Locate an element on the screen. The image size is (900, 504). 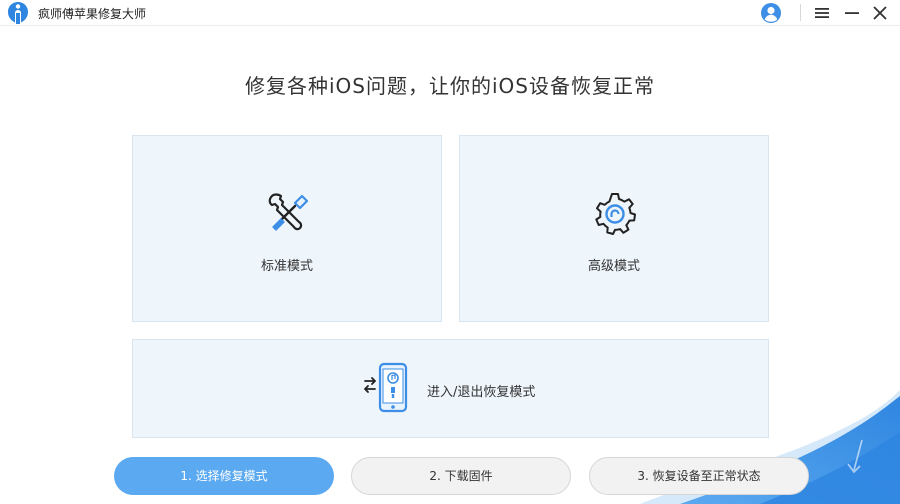
title-bar: 疯师傅苹果修复大师 is located at coordinates (450, 13).